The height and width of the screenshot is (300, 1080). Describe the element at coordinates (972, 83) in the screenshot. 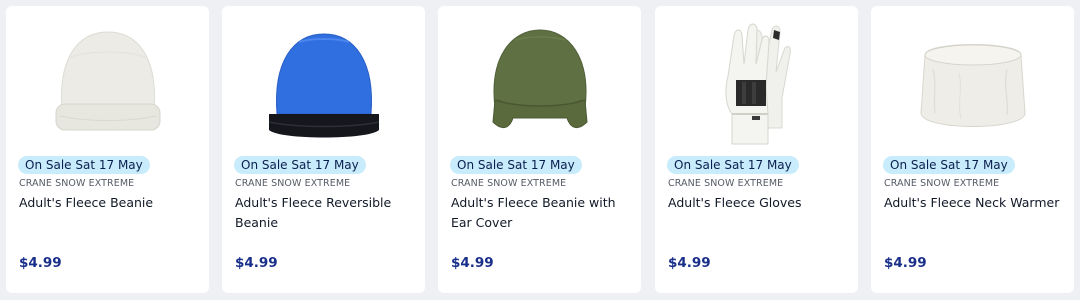

I see `white-neck-warmer-image` at that location.